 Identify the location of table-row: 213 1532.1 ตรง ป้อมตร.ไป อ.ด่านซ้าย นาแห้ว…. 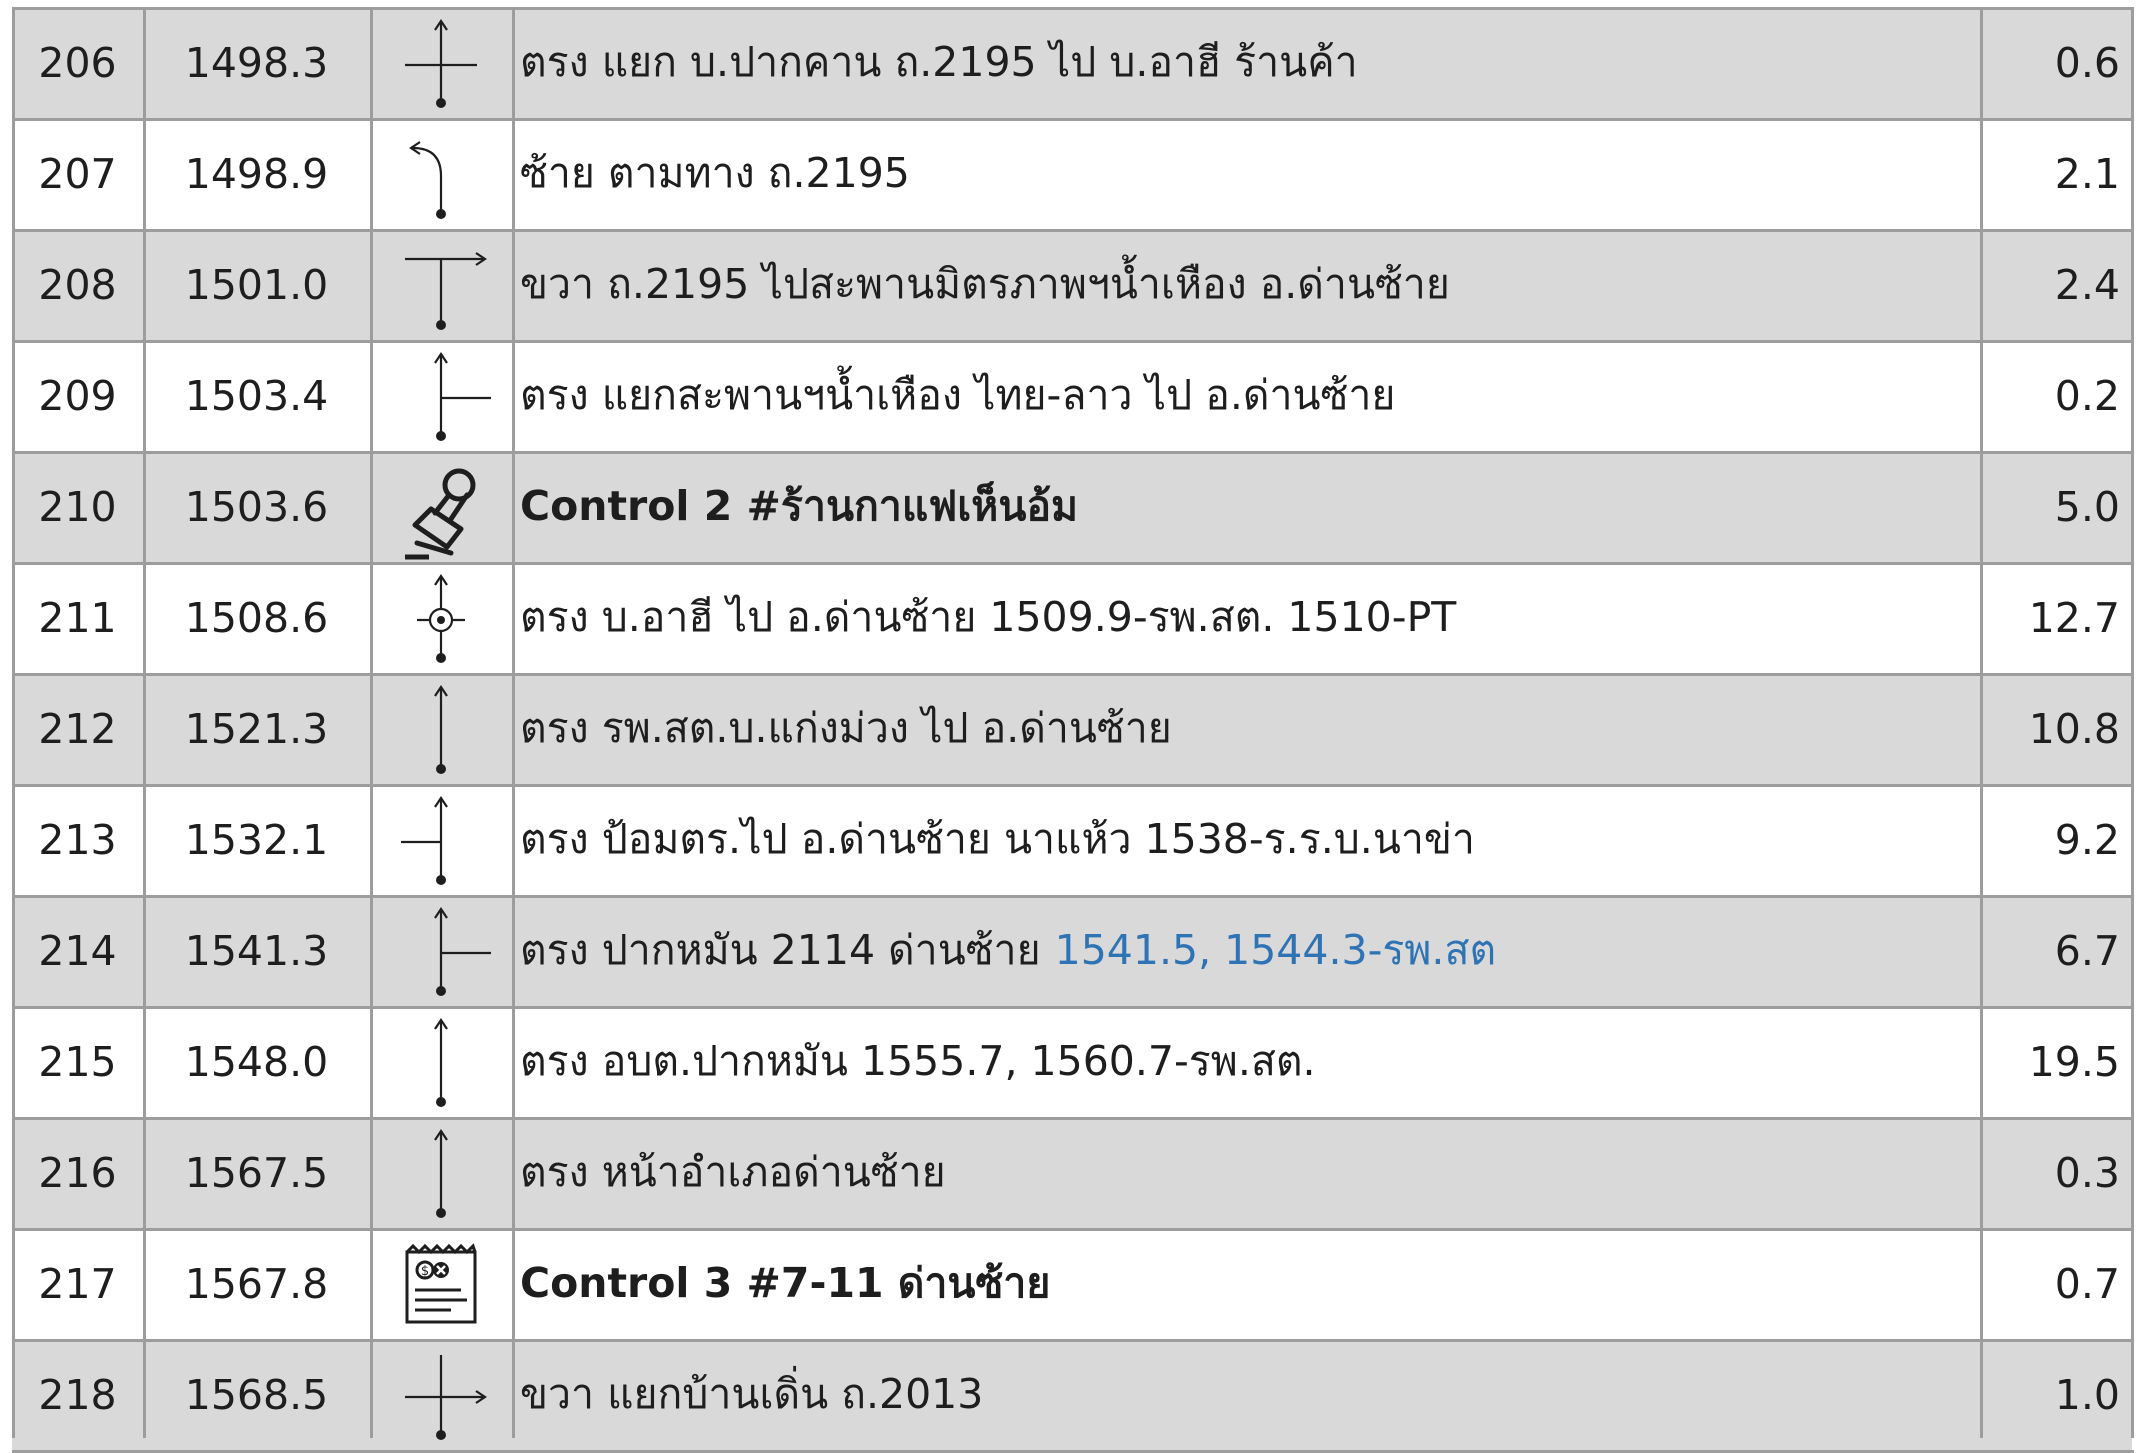
(1072, 839).